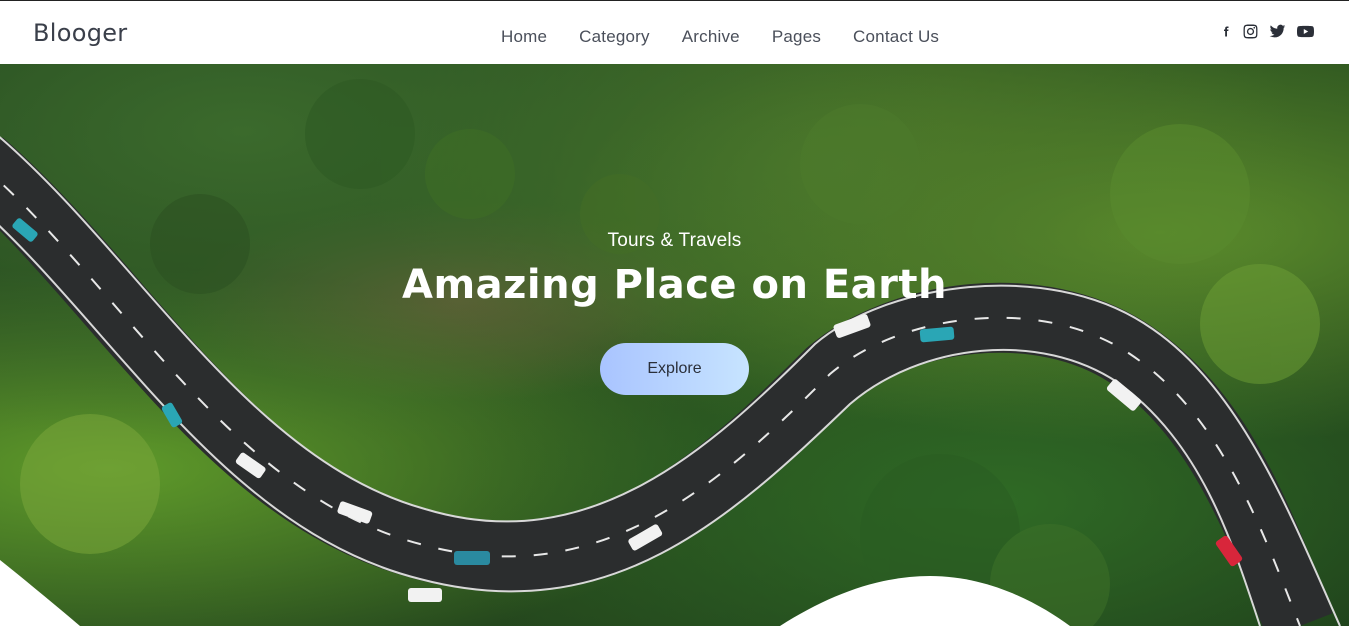 The height and width of the screenshot is (626, 1349). I want to click on hero-subtitle: Tours & Travels, so click(674, 240).